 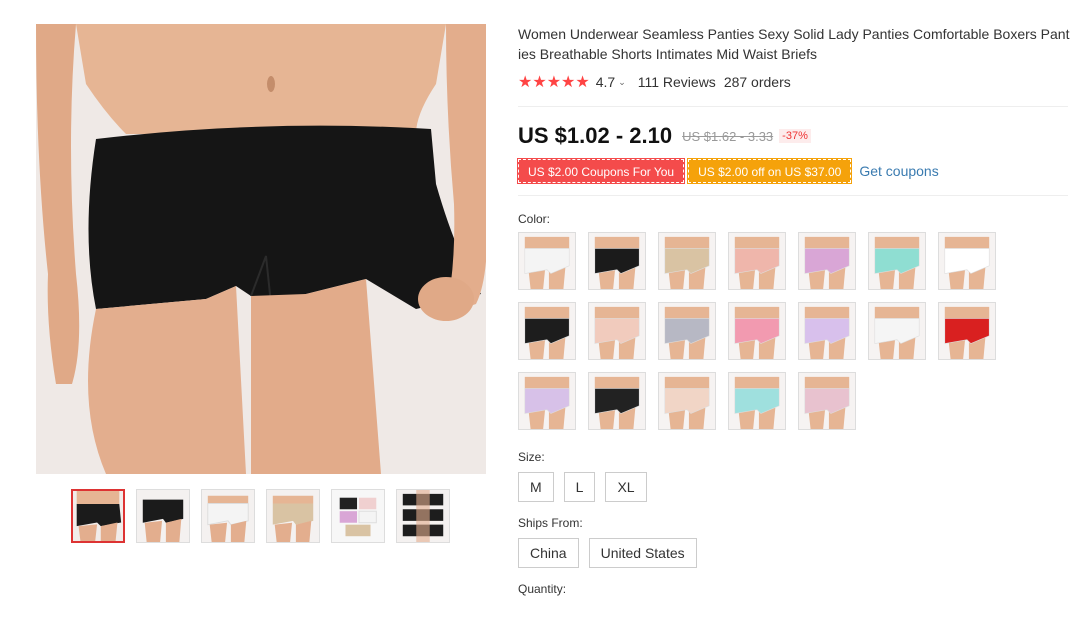 What do you see at coordinates (770, 171) in the screenshot?
I see `select-coupon: US $2.00 off on US $37.00` at bounding box center [770, 171].